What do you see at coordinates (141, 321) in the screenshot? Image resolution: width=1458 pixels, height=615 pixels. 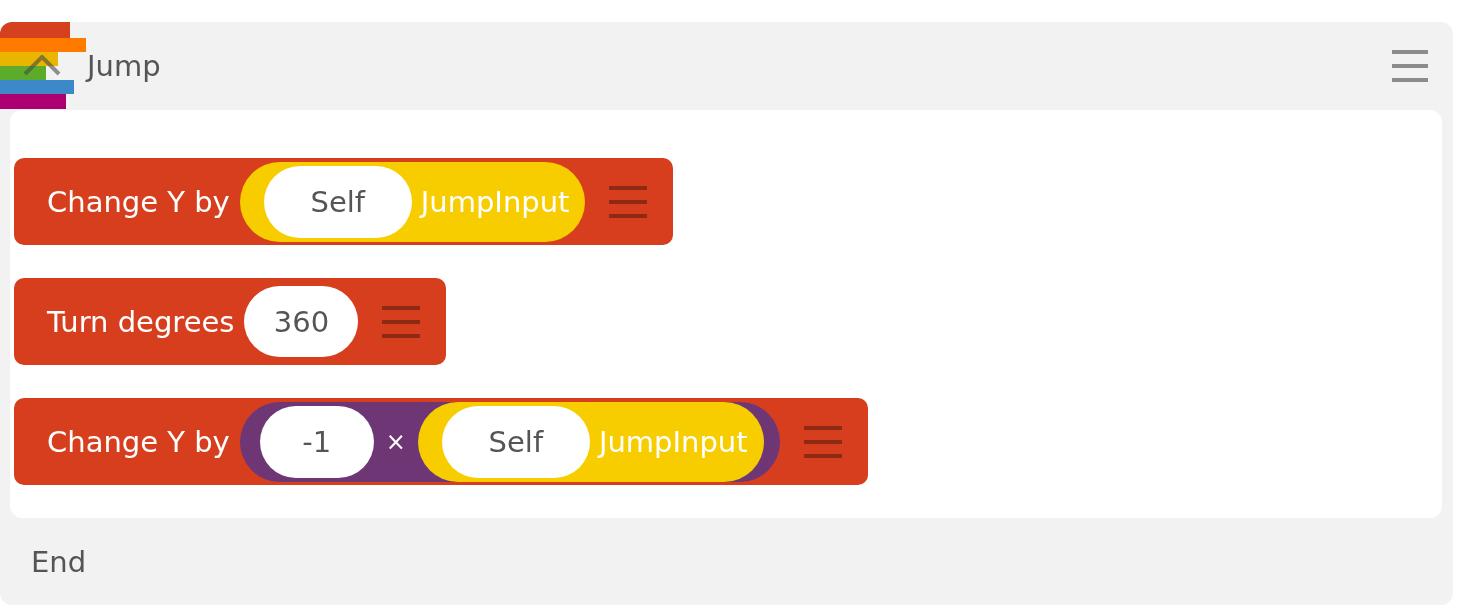 I see `block-label: Turn degrees` at bounding box center [141, 321].